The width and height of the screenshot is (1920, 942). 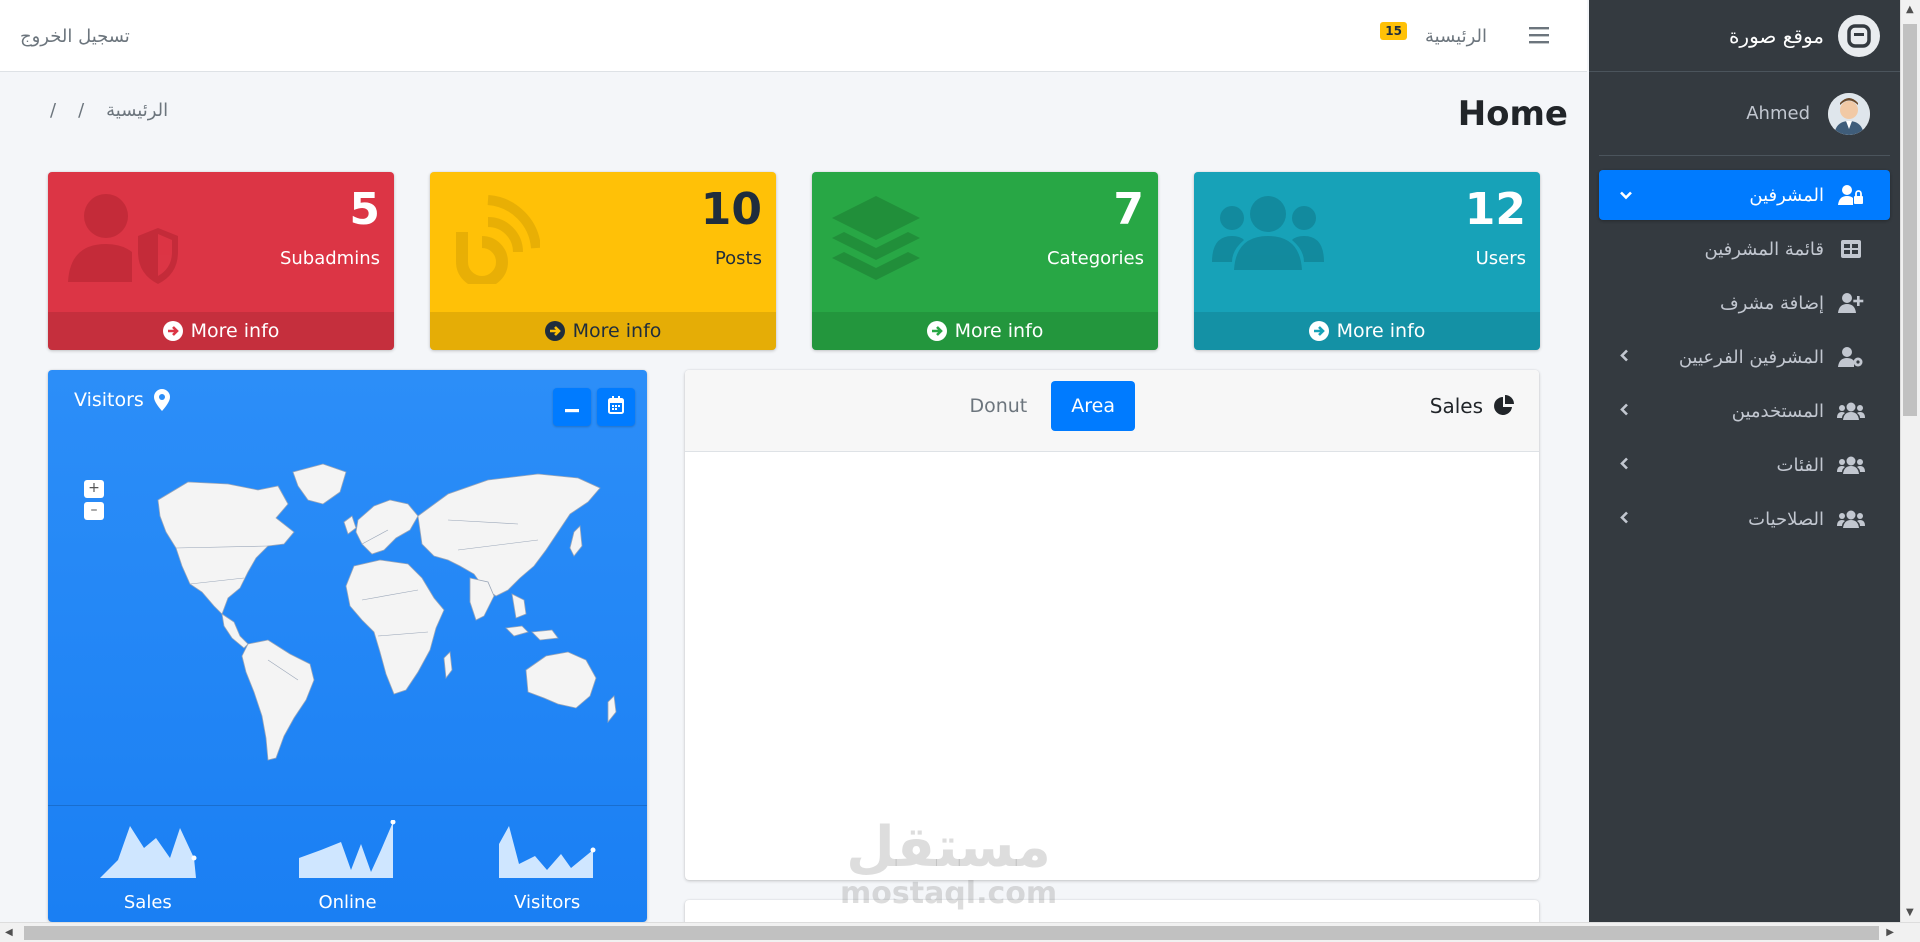 What do you see at coordinates (951, 933) in the screenshot?
I see `horizontal-scroll-thumb` at bounding box center [951, 933].